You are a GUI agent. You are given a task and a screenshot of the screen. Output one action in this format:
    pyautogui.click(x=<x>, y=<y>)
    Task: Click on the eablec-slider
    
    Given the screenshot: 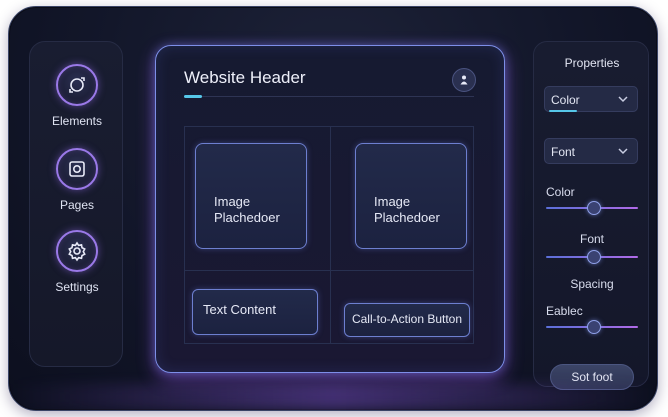 What is the action you would take?
    pyautogui.click(x=592, y=327)
    